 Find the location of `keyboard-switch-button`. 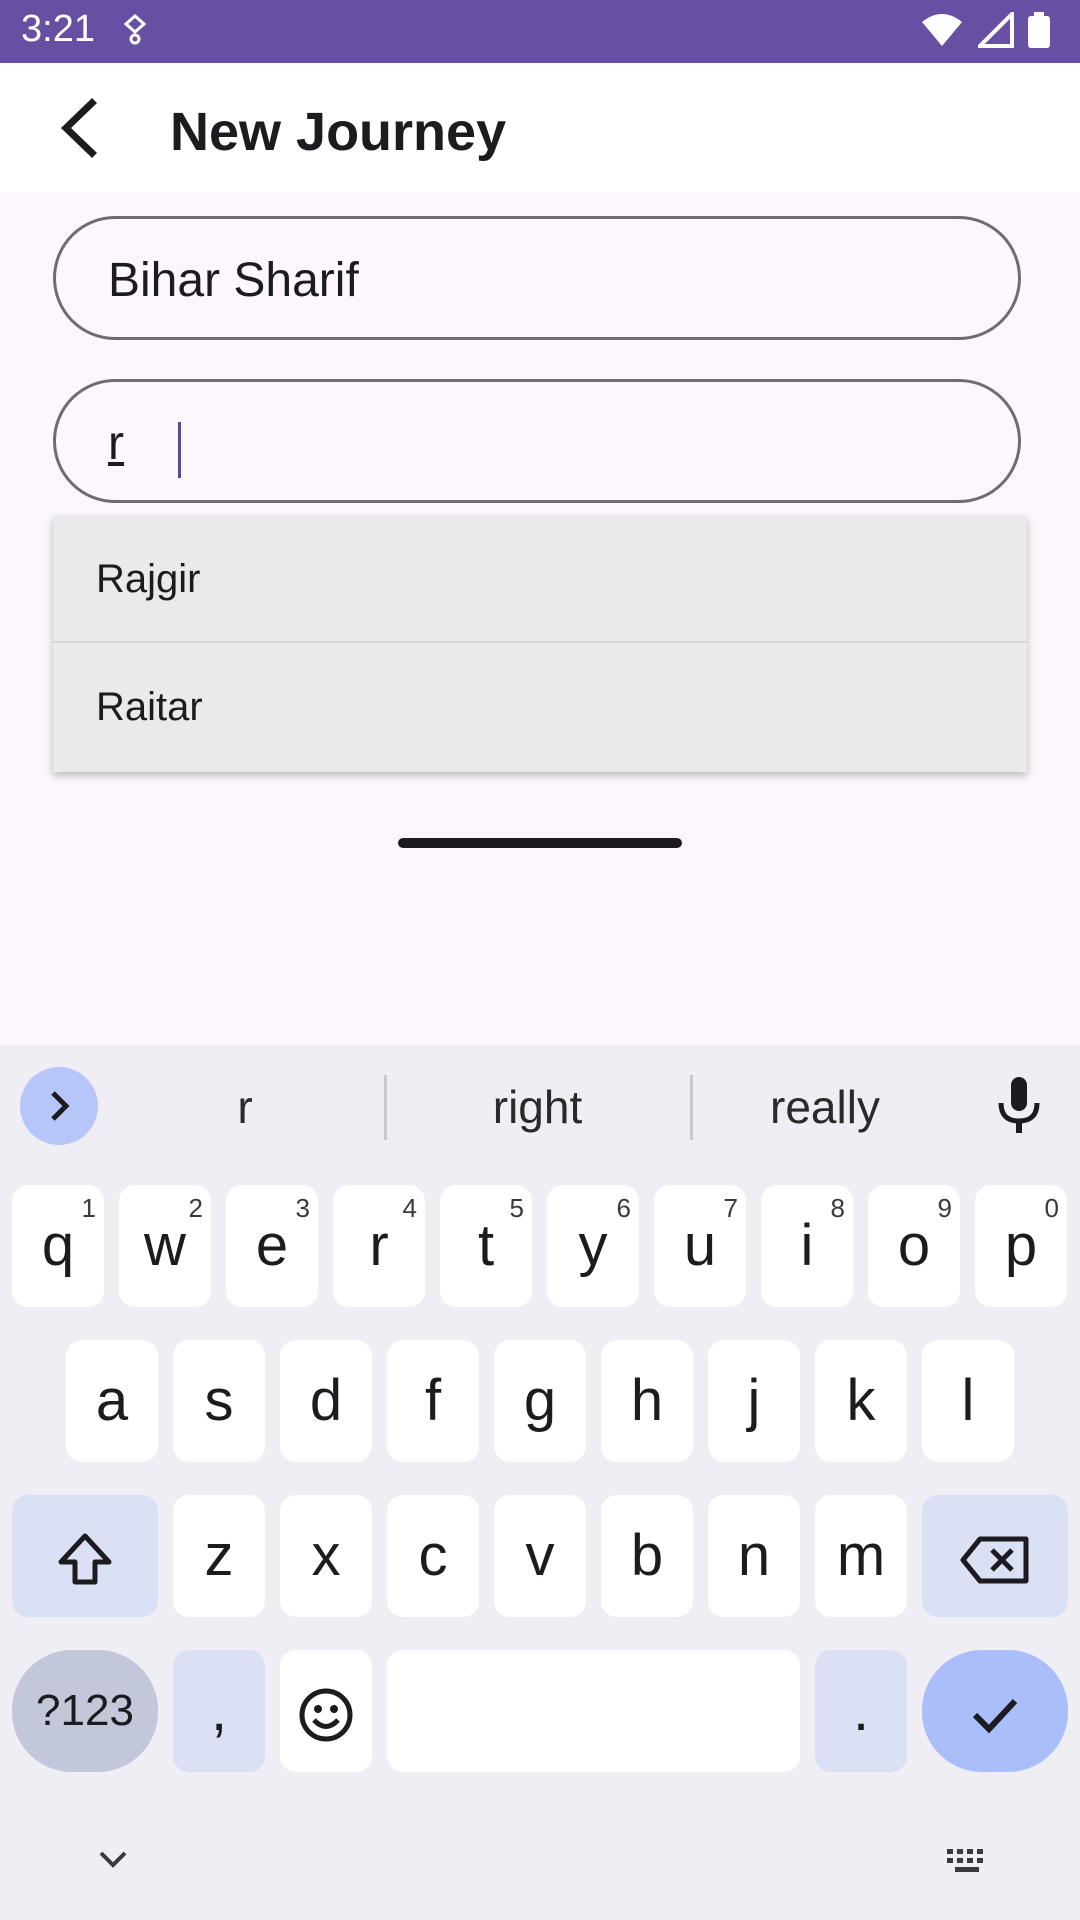

keyboard-switch-button is located at coordinates (967, 1862).